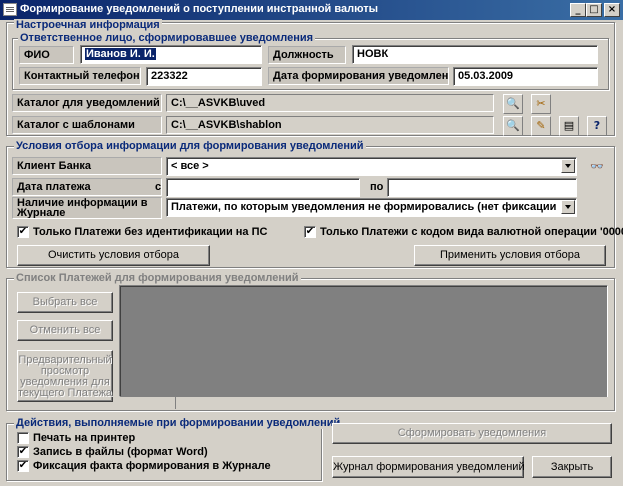  I want to click on fio-value: Иванов И. И., so click(120, 54).